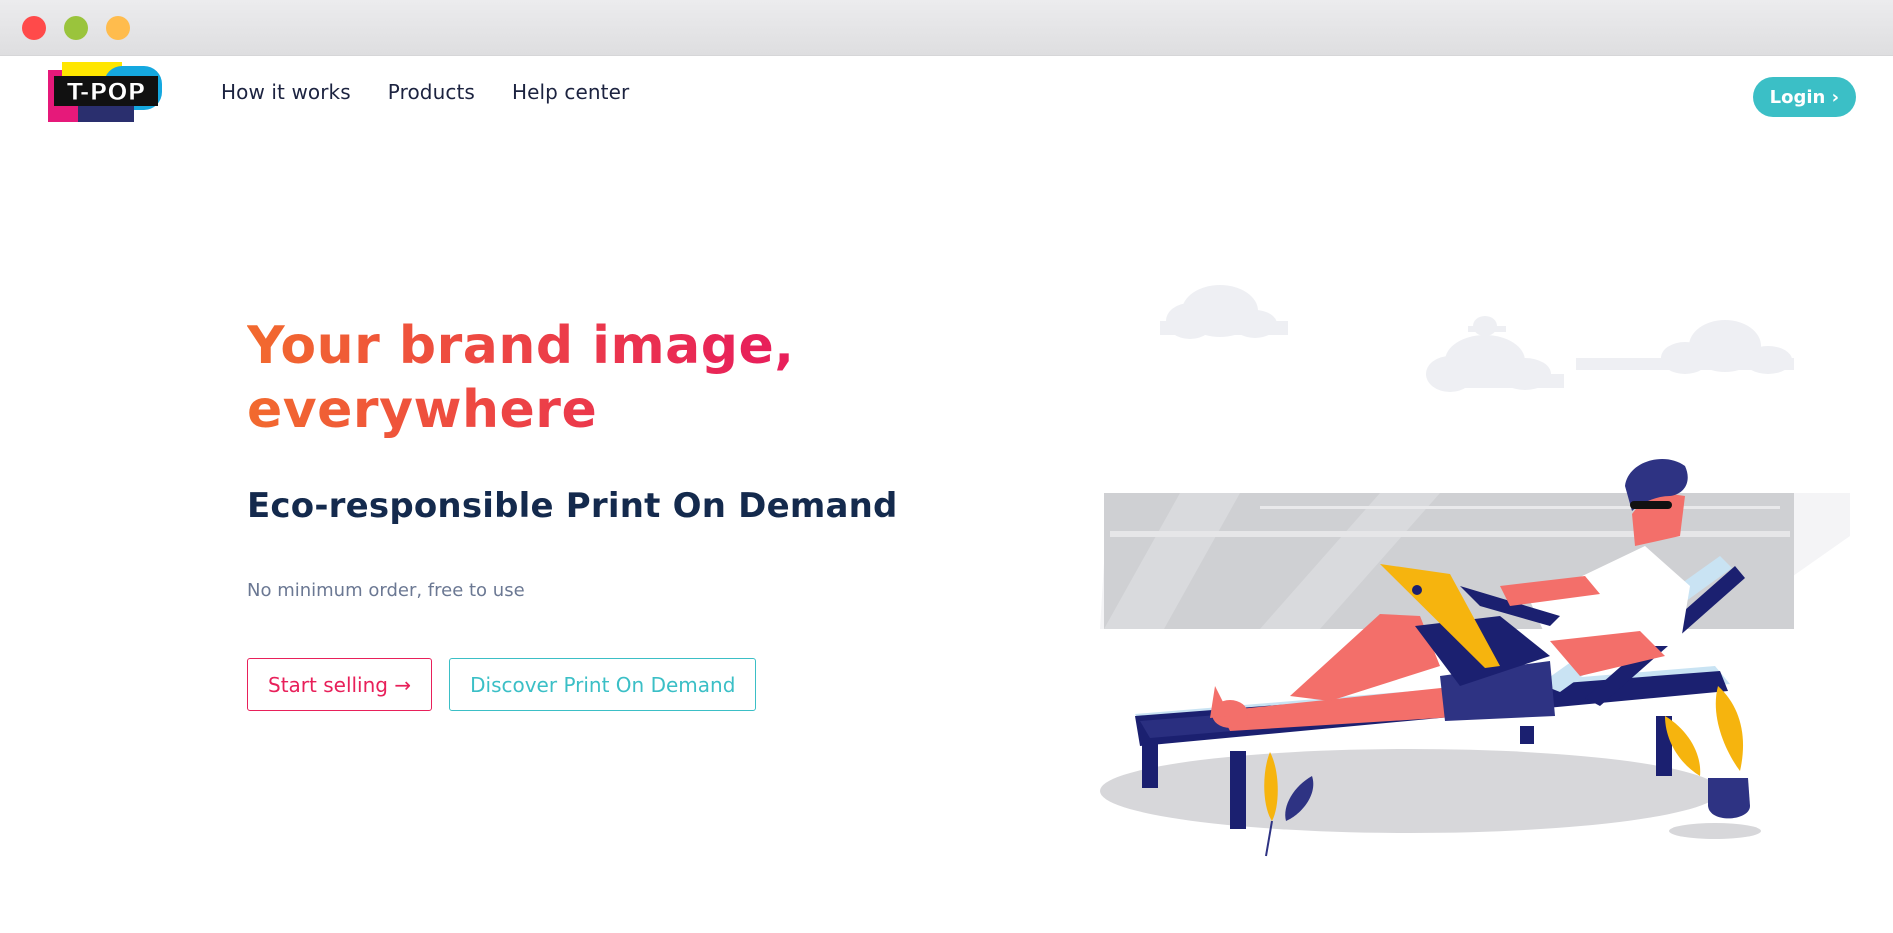 This screenshot has height=933, width=1893. I want to click on start-selling-button: Start selling →, so click(340, 684).